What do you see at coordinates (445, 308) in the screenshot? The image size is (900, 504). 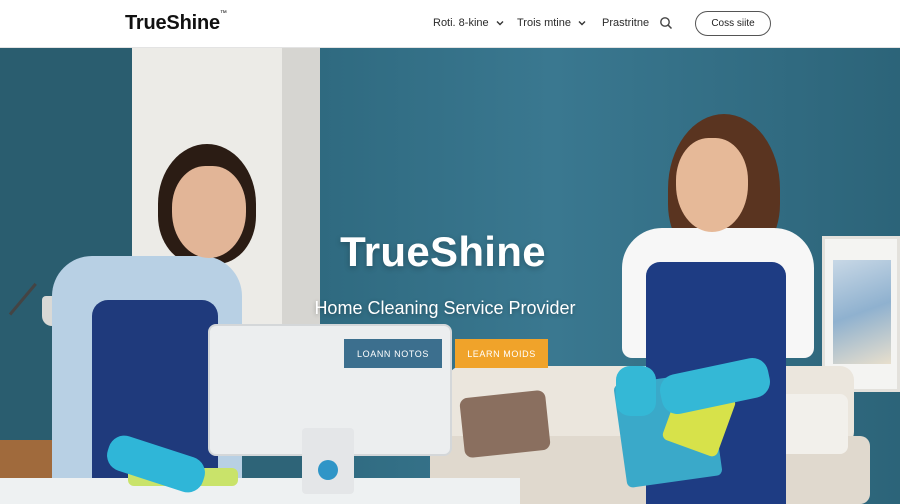 I see `hero-subtitle: Home Cleaning Service Provider` at bounding box center [445, 308].